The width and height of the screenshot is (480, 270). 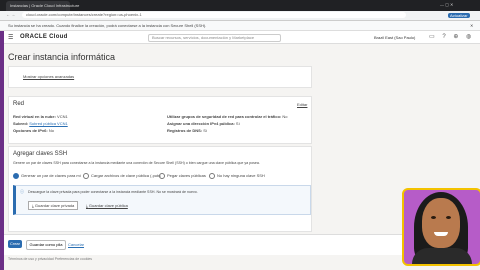 I want to click on save-private-key-button: ⤓ Guardar clave privada, so click(x=53, y=205).